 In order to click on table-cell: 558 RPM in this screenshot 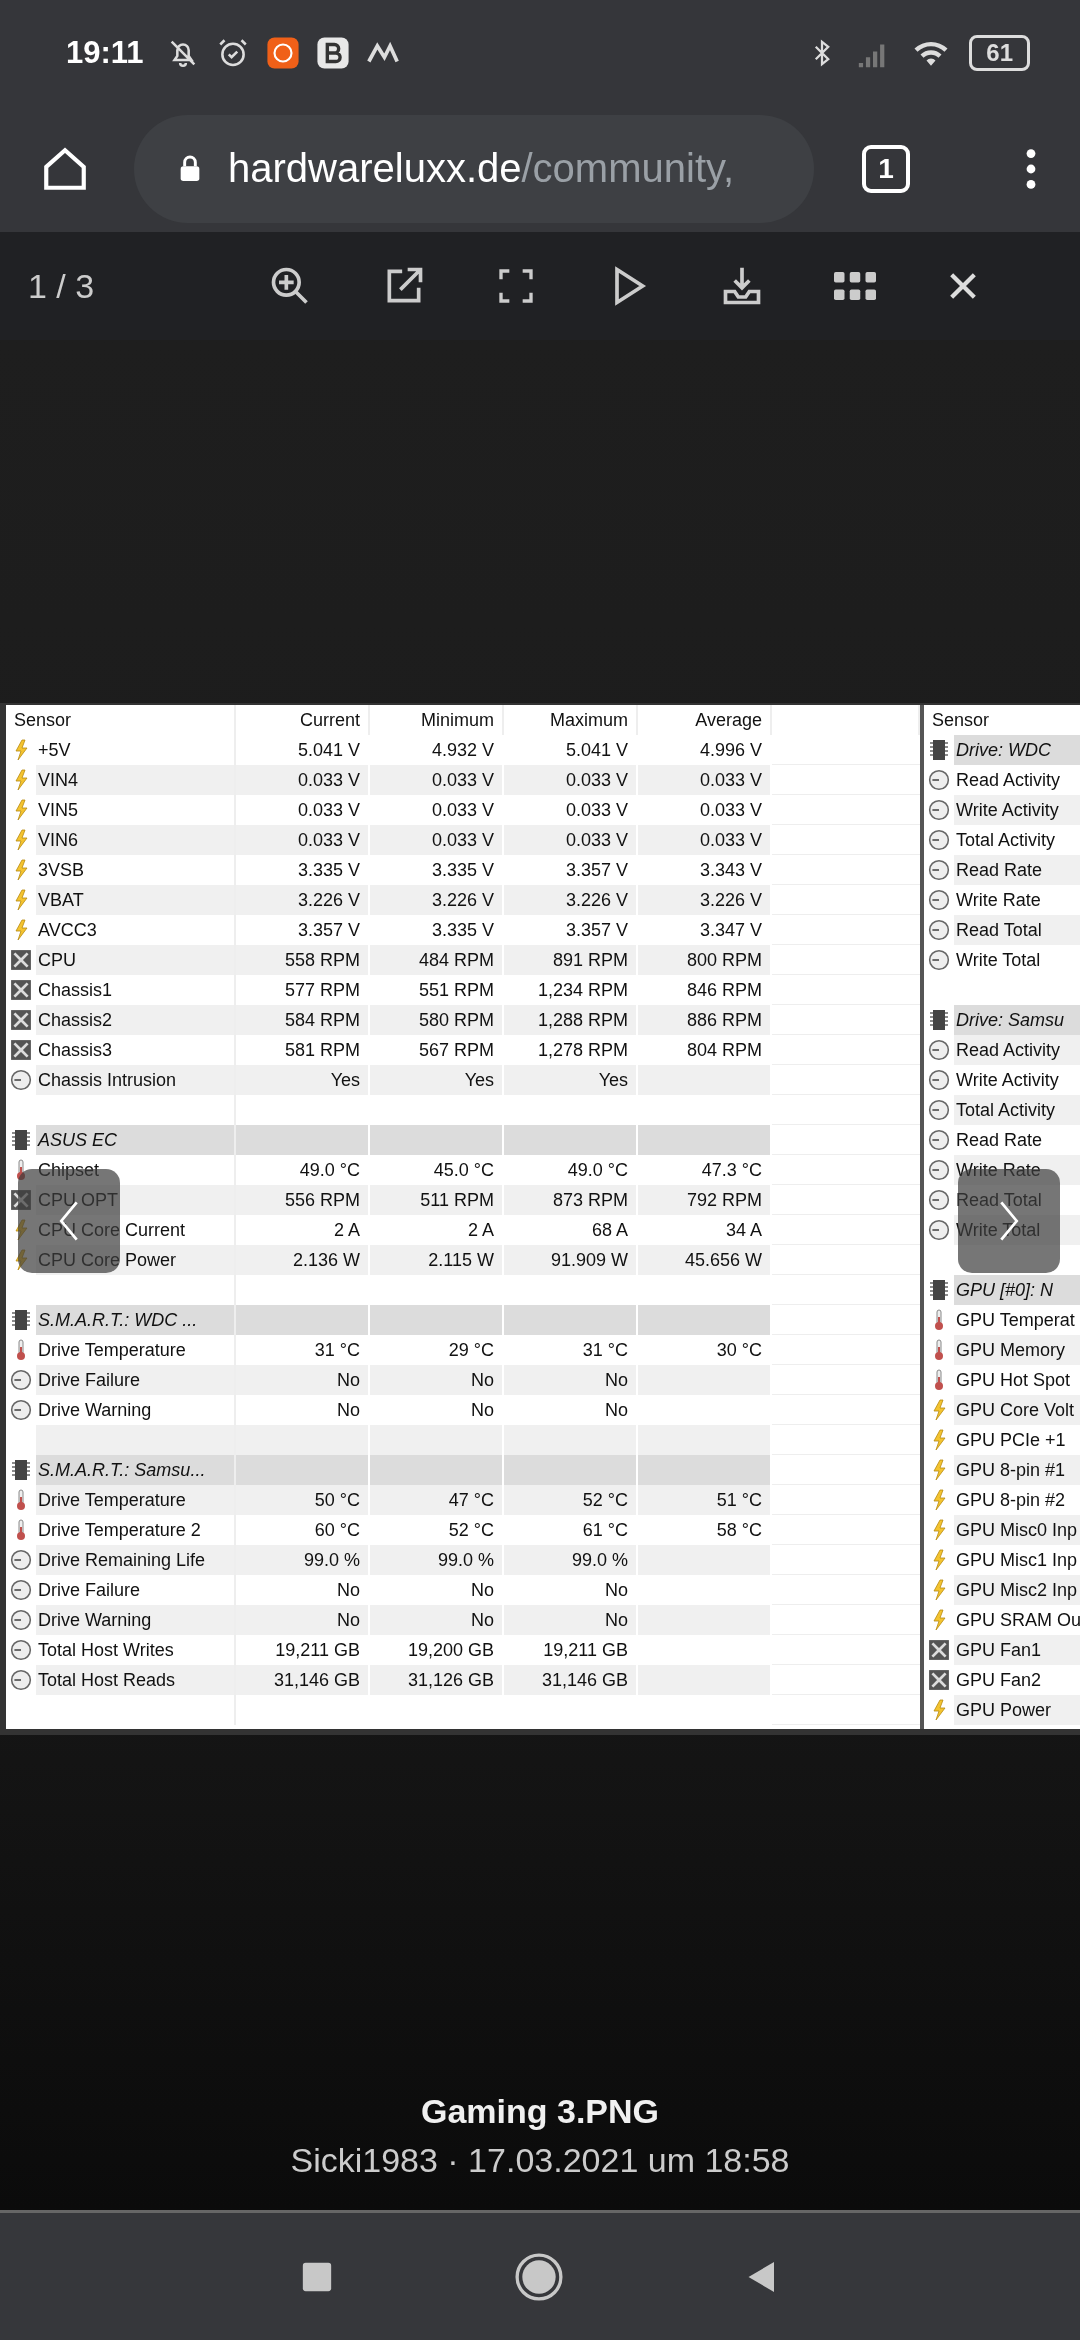, I will do `click(303, 960)`.